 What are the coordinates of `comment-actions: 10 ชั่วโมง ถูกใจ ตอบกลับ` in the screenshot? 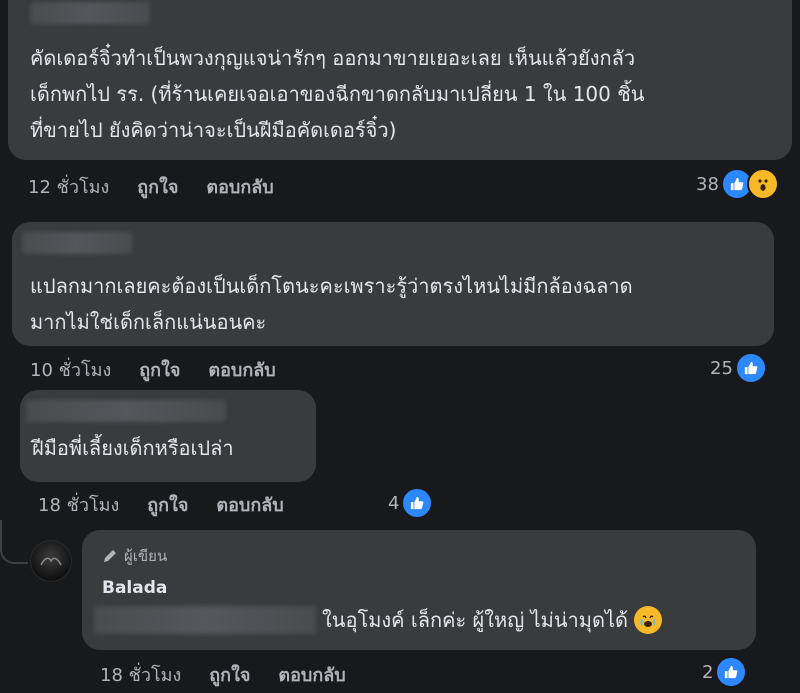 It's located at (167, 369).